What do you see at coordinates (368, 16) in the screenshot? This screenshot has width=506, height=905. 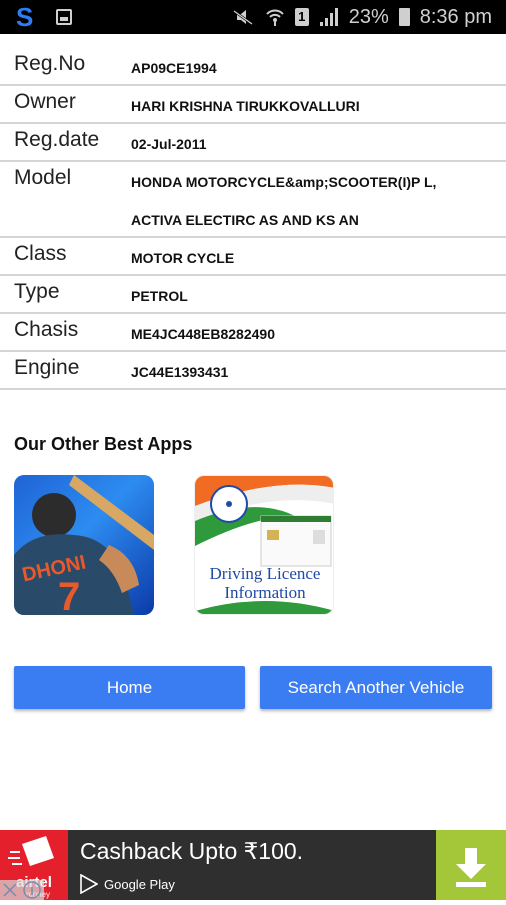 I see `battery-percent: 23%` at bounding box center [368, 16].